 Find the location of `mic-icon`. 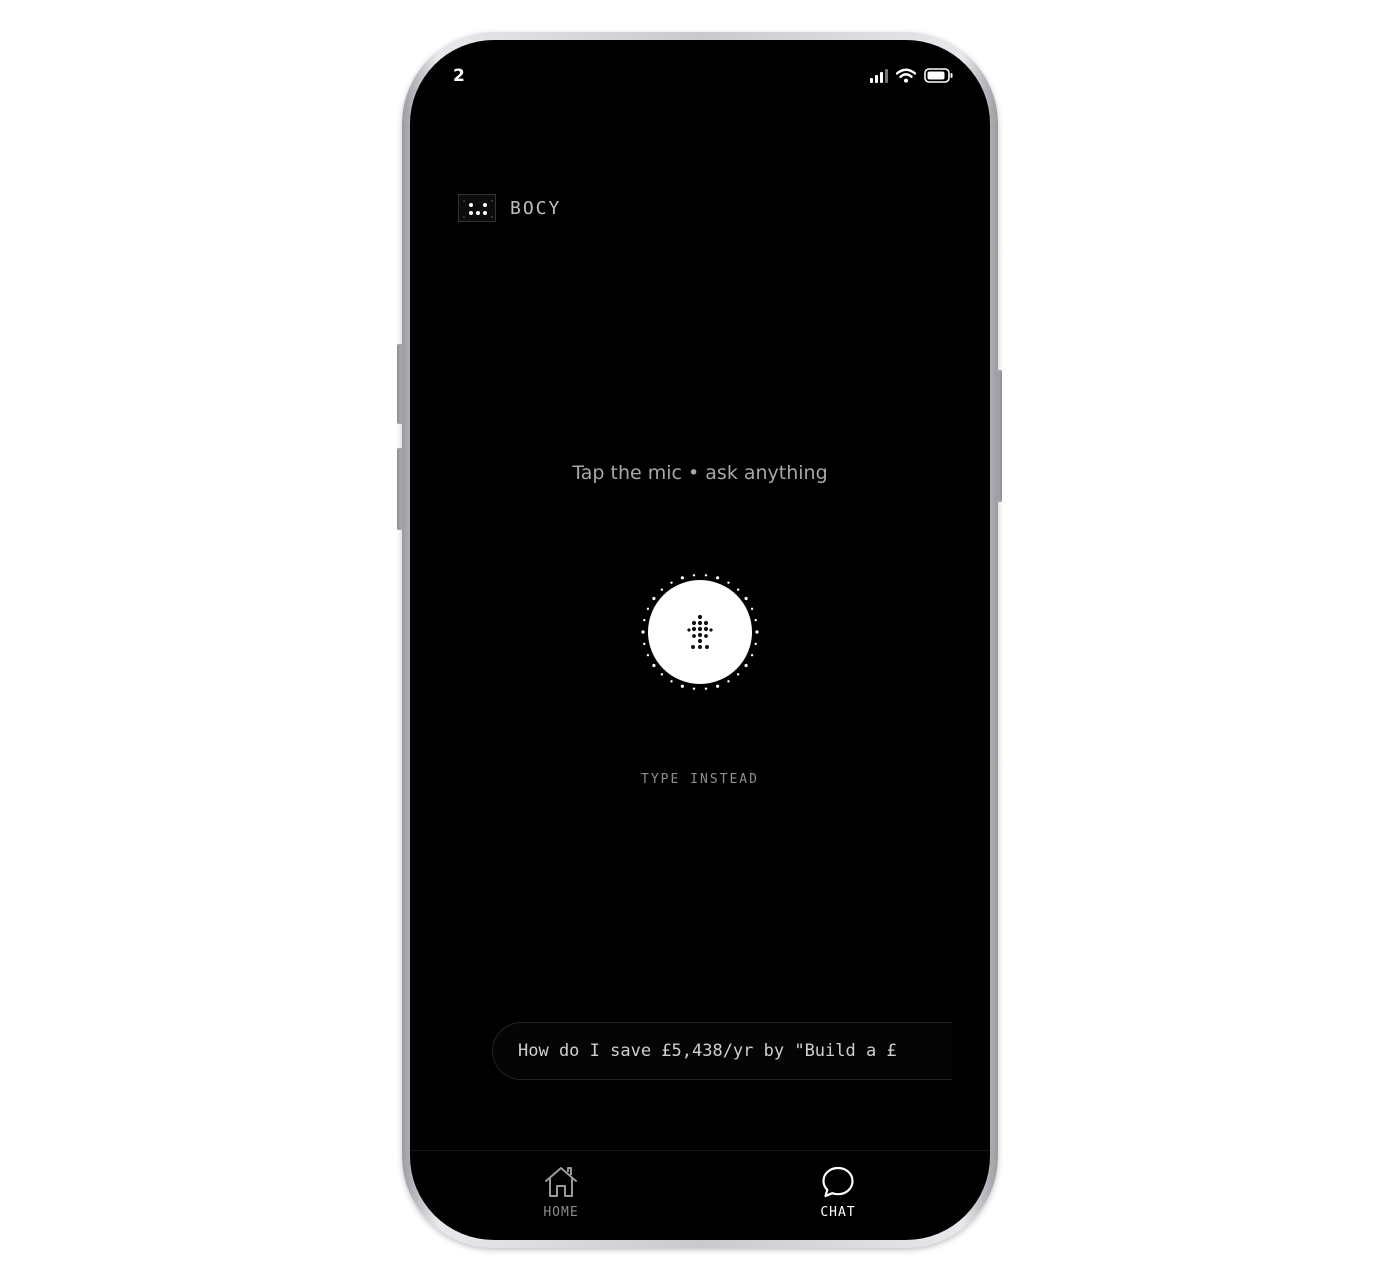

mic-icon is located at coordinates (700, 631).